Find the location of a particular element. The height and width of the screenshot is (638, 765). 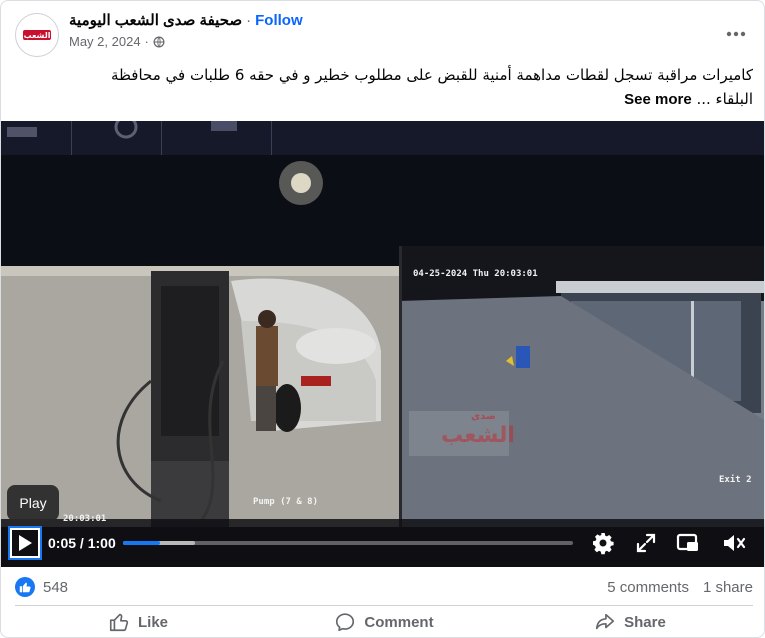

title-row: صحيفة صدى الشعب اليومية · Follow is located at coordinates (369, 21).